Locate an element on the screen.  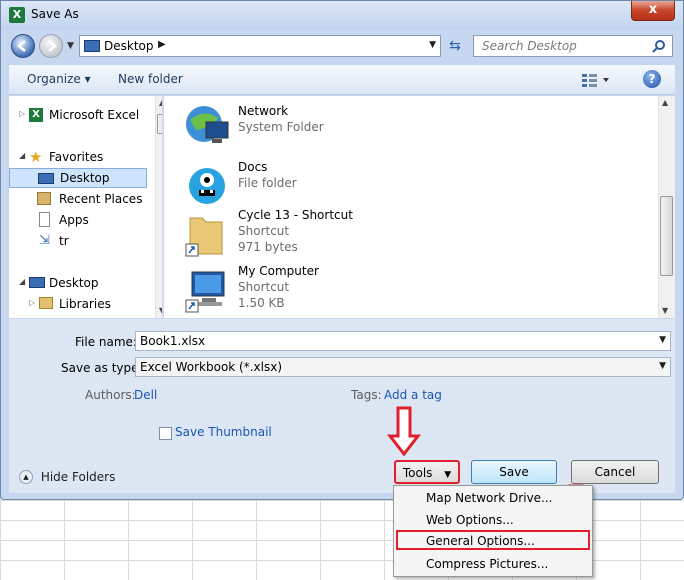
save-thumbnail-label: Save Thumbnail is located at coordinates (223, 432).